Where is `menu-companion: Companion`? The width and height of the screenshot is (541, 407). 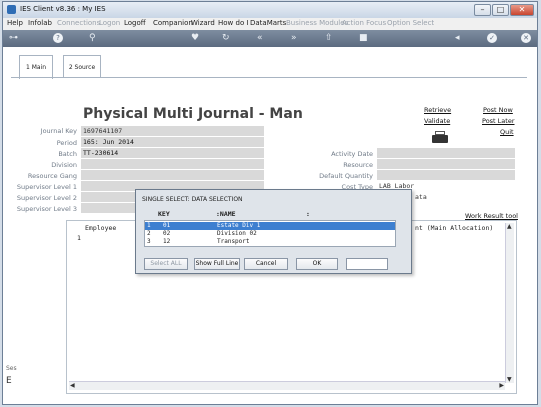 menu-companion: Companion is located at coordinates (173, 23).